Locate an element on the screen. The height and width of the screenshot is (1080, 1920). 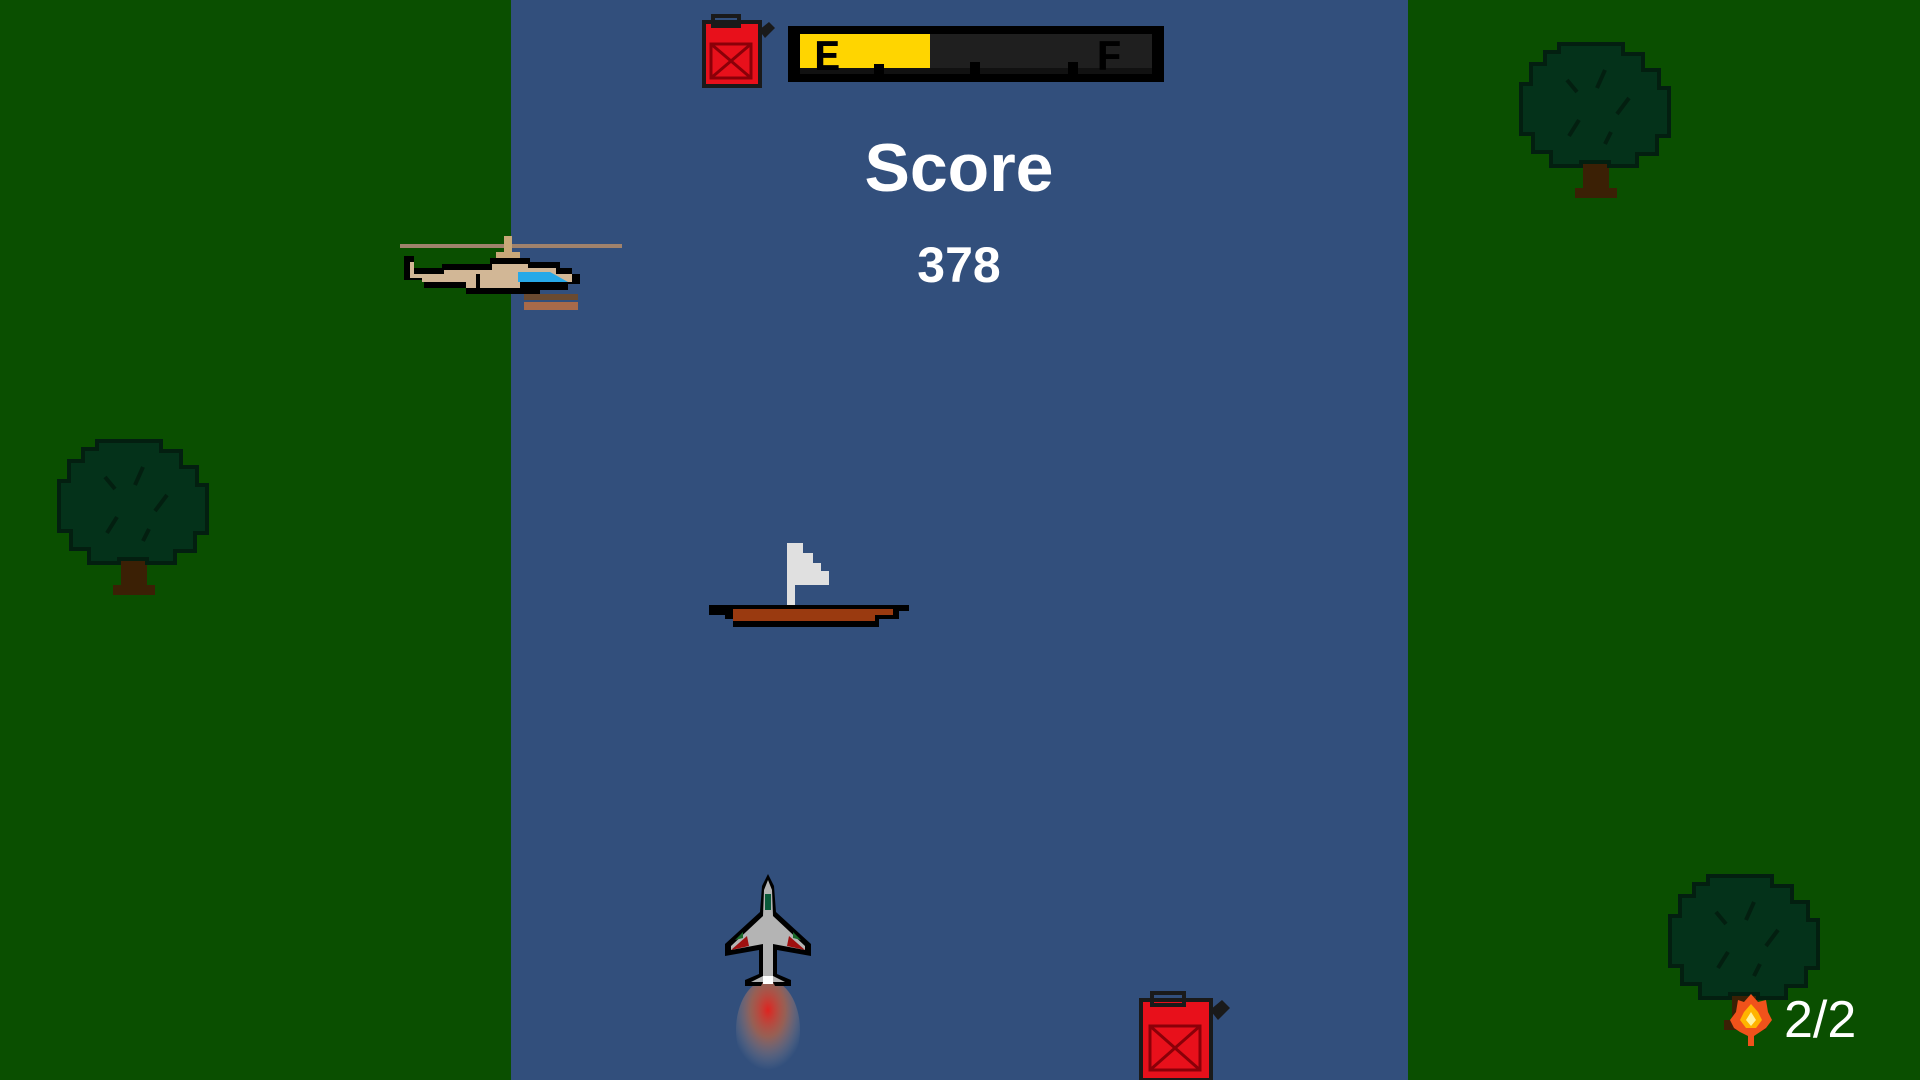
lives-indicator: 2/2 is located at coordinates (1792, 1020).